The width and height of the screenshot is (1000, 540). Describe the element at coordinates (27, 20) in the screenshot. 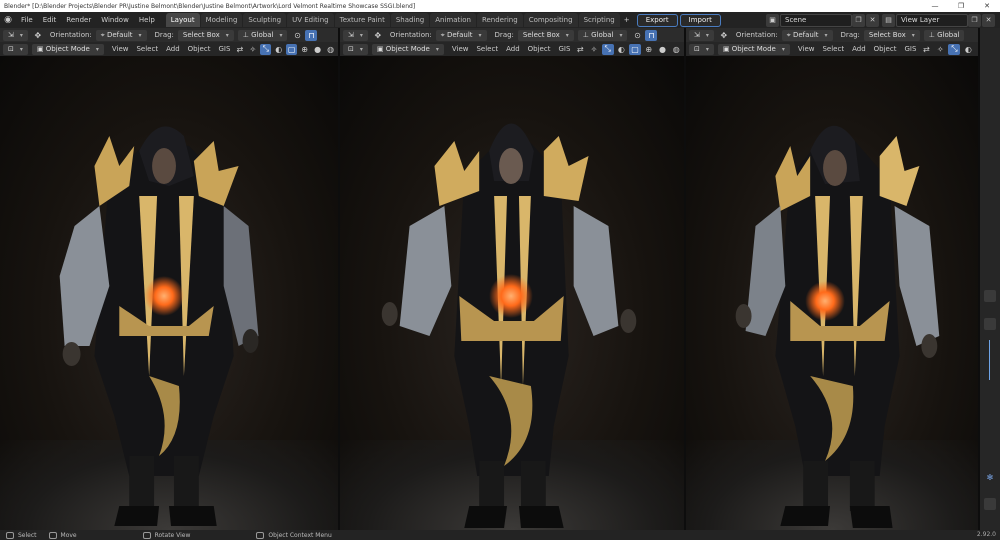

I see `menu-file: File` at that location.